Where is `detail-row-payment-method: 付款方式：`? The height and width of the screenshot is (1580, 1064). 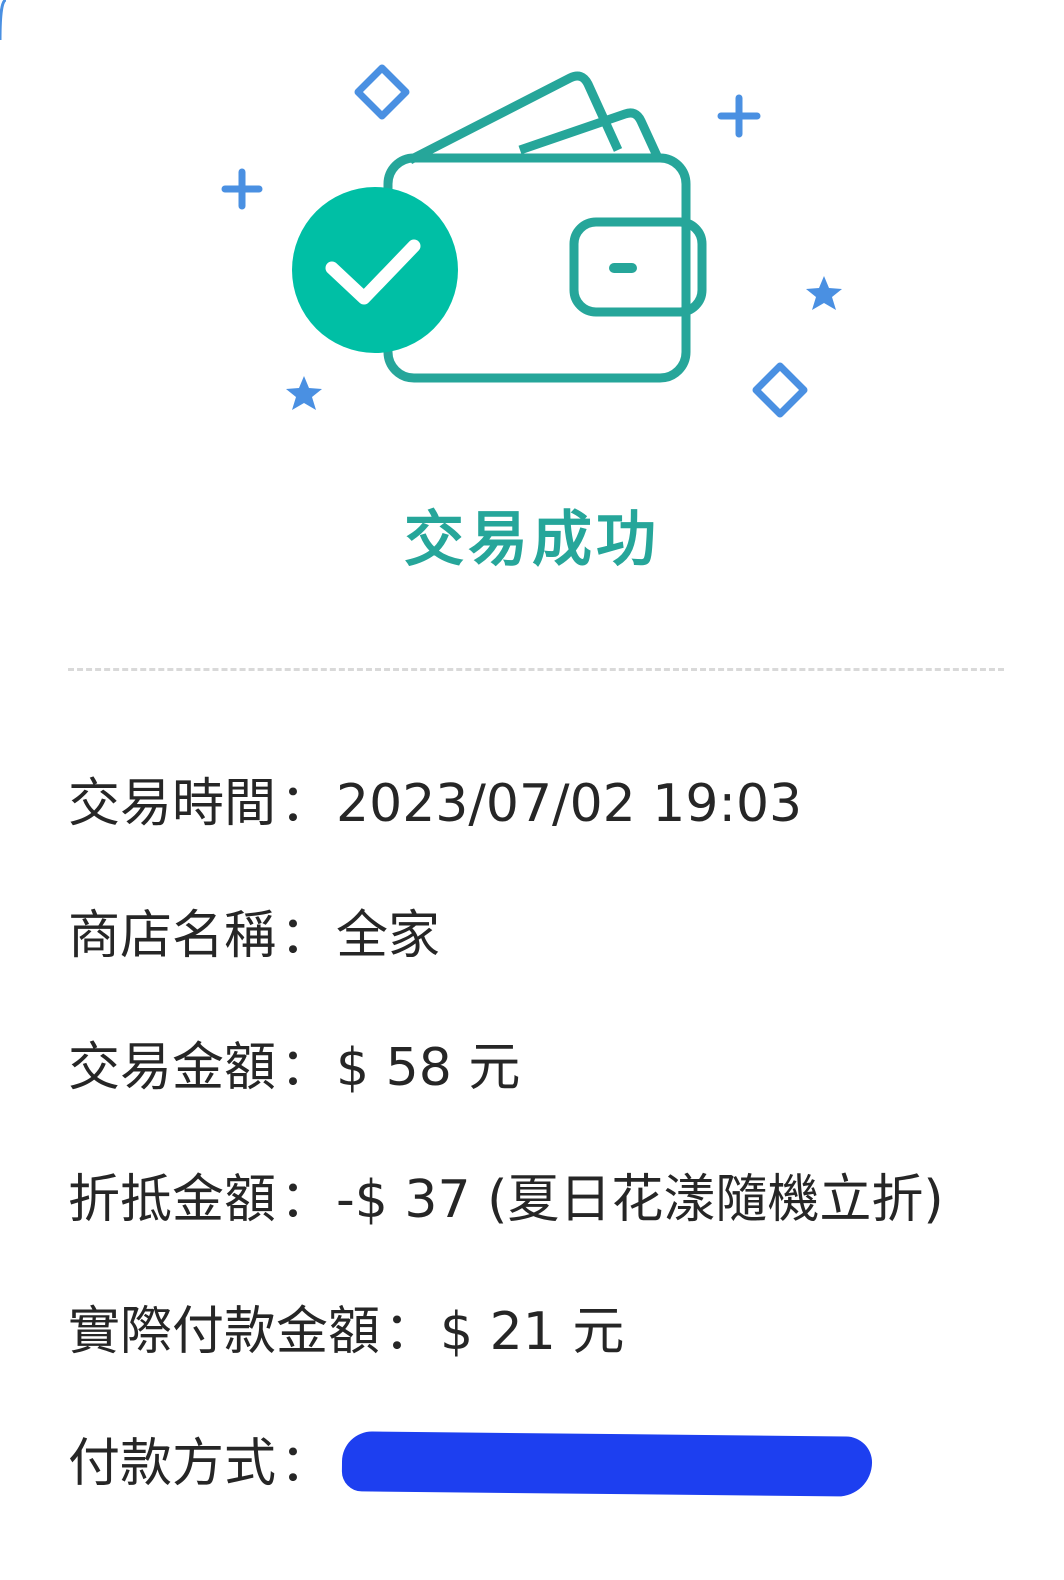 detail-row-payment-method: 付款方式： is located at coordinates (548, 1494).